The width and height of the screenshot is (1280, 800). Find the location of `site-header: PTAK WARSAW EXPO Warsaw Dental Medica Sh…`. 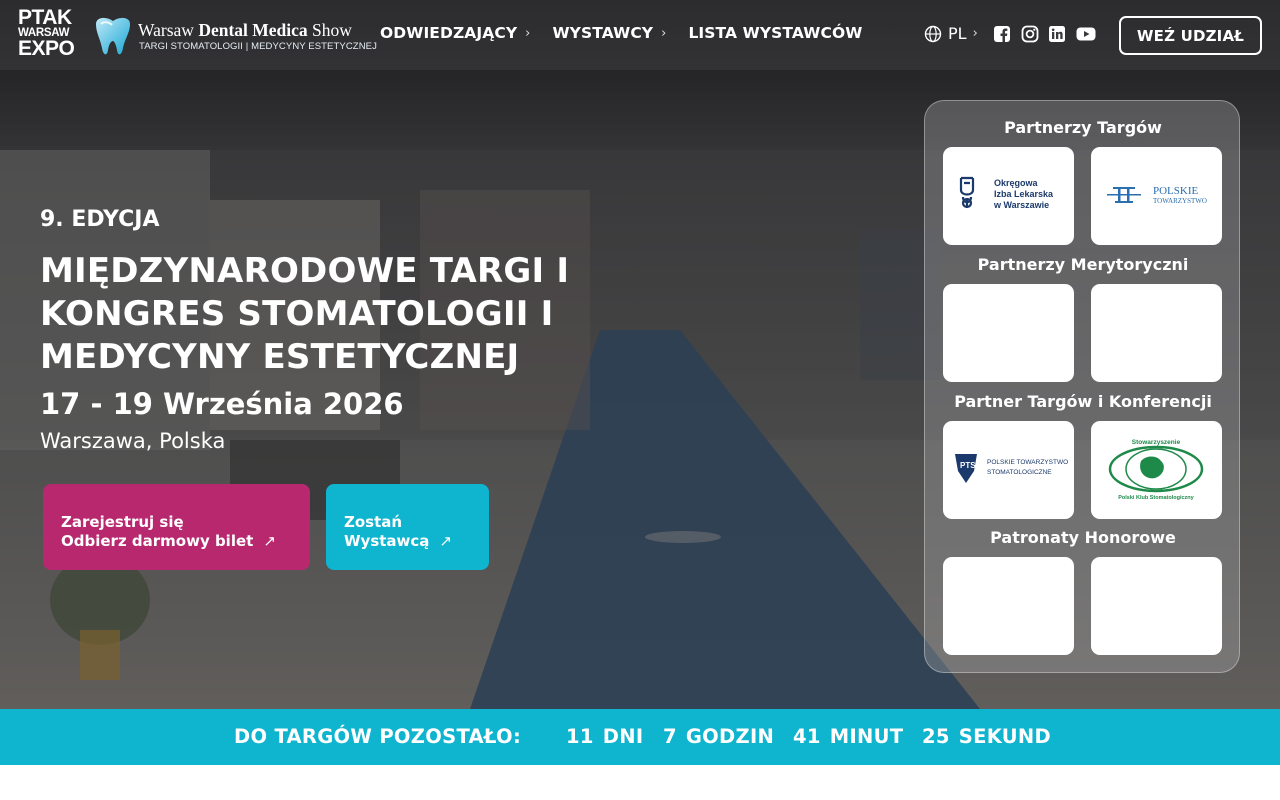

site-header: PTAK WARSAW EXPO Warsaw Dental Medica Sh… is located at coordinates (640, 35).